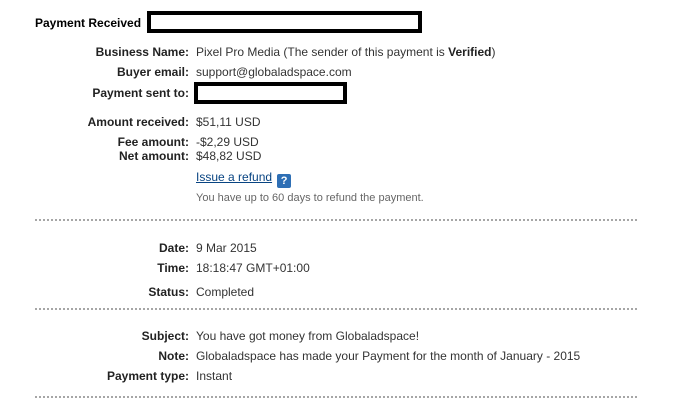  Describe the element at coordinates (153, 142) in the screenshot. I see `fee-amount-label: Fee amount:` at that location.